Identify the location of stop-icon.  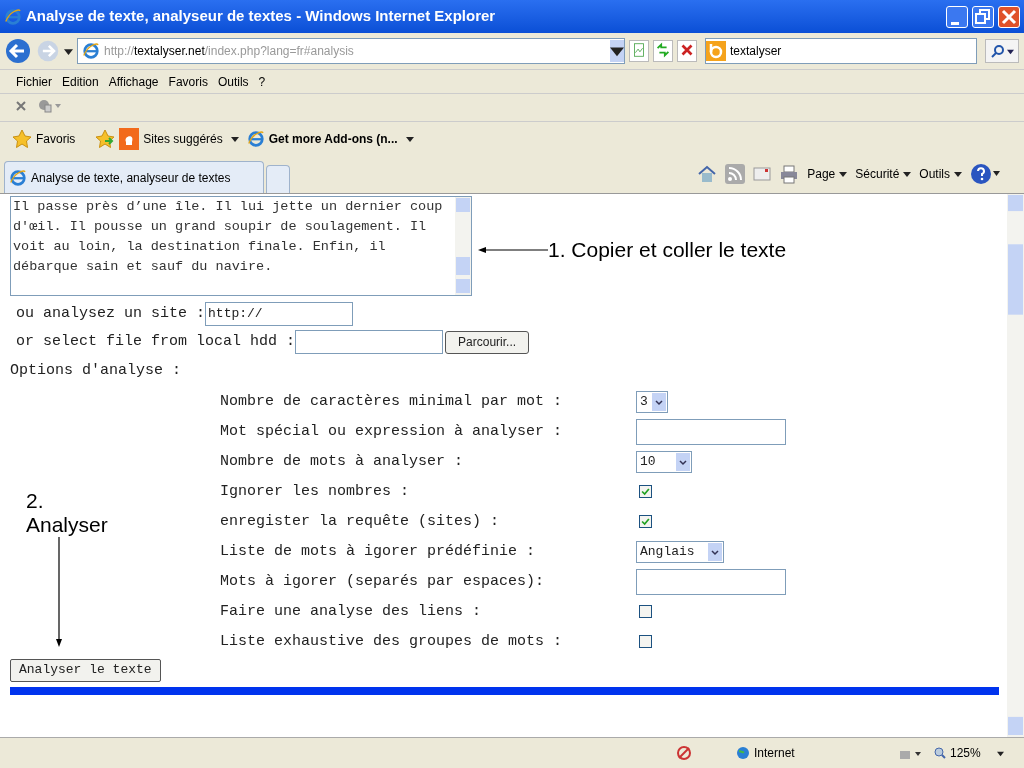
(687, 51).